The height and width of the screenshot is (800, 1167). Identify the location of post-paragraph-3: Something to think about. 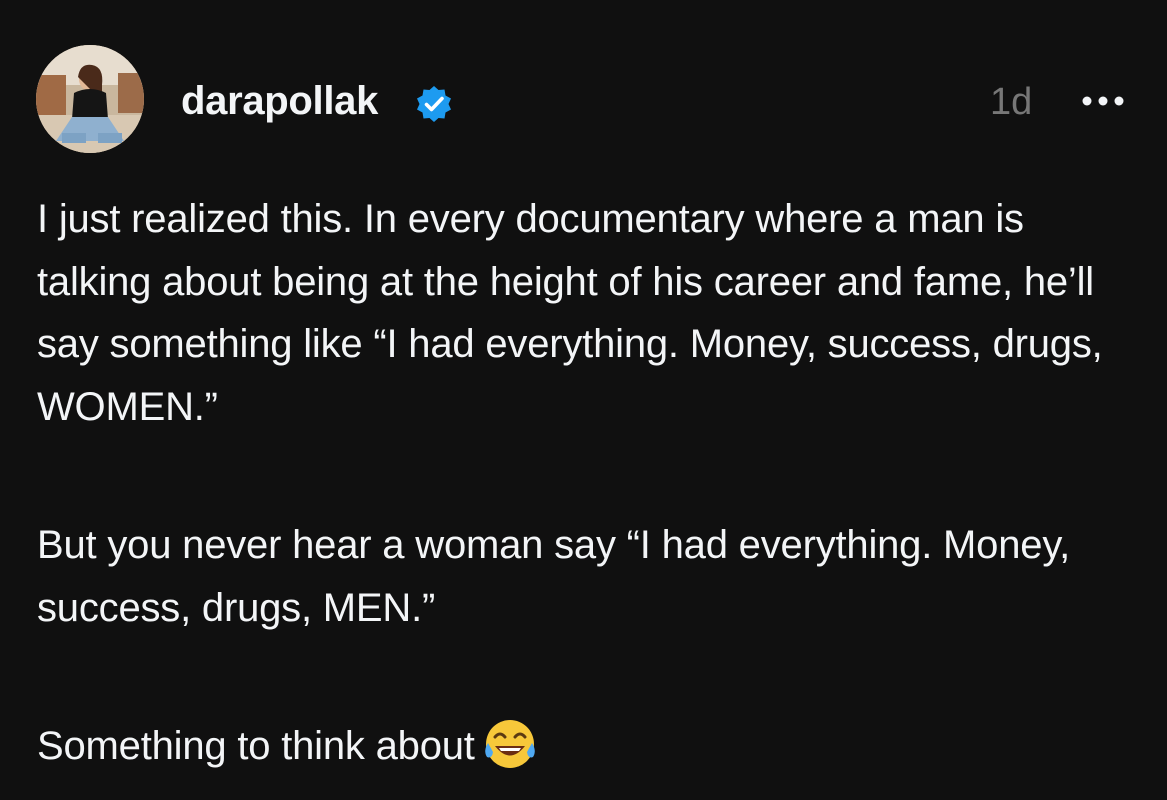
(592, 746).